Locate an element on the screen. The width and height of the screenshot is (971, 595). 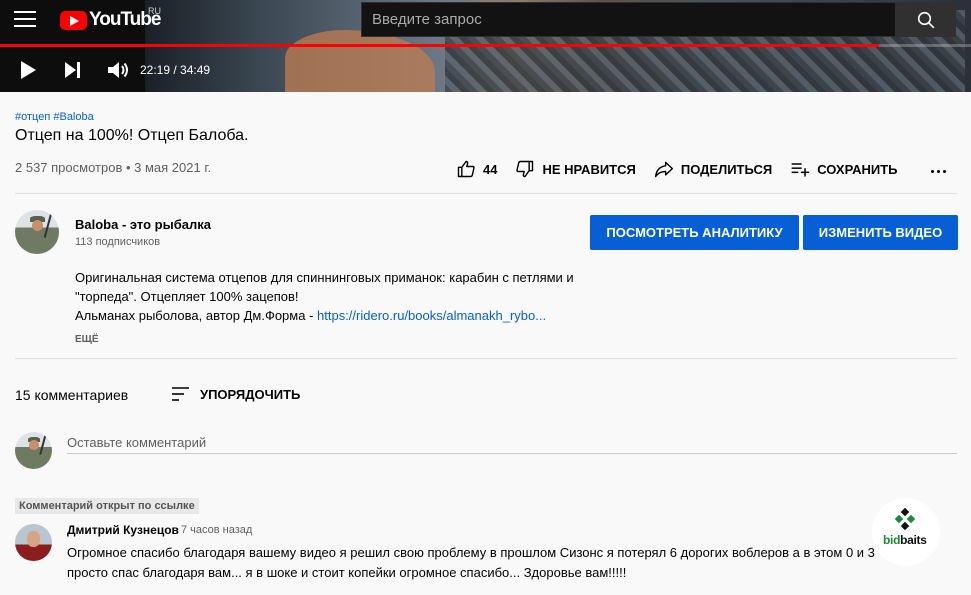
more-actions-icon is located at coordinates (939, 171).